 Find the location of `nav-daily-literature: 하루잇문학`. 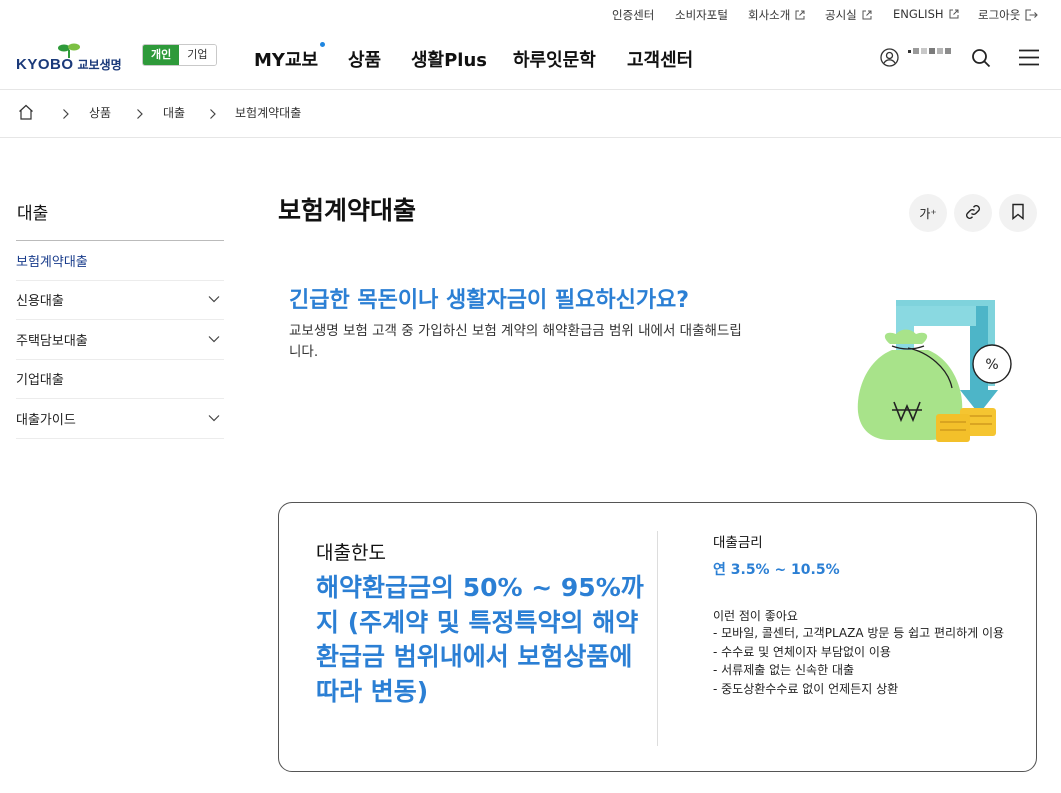

nav-daily-literature: 하루잇문학 is located at coordinates (554, 59).